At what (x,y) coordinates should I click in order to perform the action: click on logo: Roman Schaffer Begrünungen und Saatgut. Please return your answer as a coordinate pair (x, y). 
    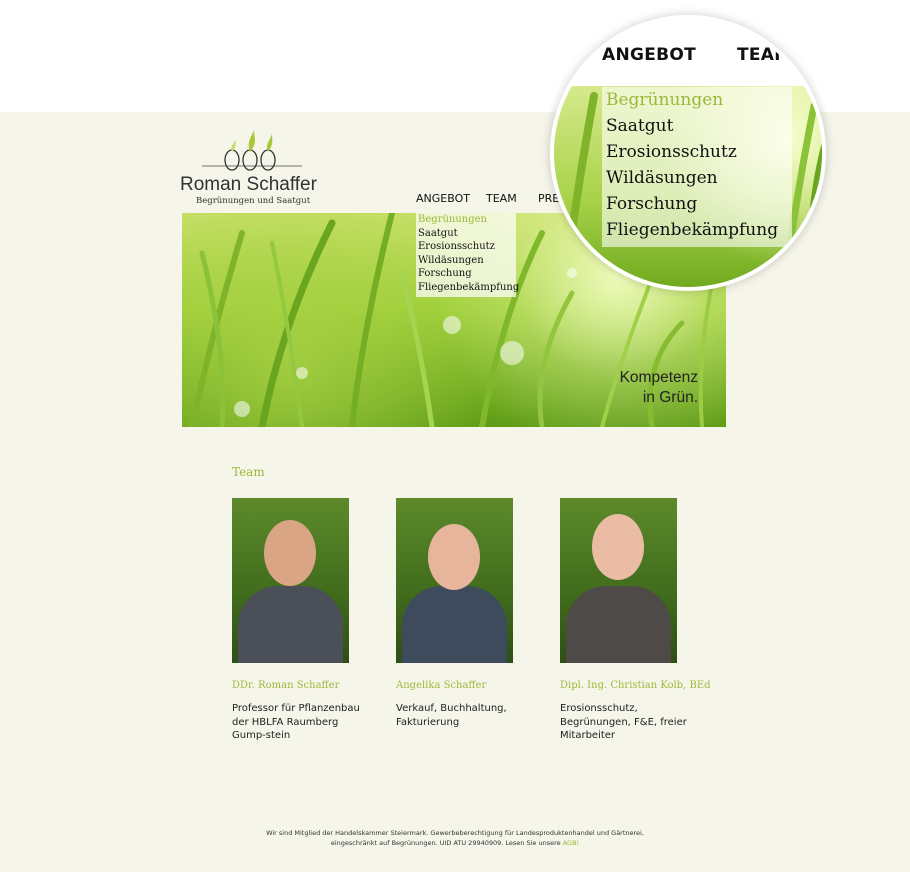
    Looking at the image, I should click on (255, 168).